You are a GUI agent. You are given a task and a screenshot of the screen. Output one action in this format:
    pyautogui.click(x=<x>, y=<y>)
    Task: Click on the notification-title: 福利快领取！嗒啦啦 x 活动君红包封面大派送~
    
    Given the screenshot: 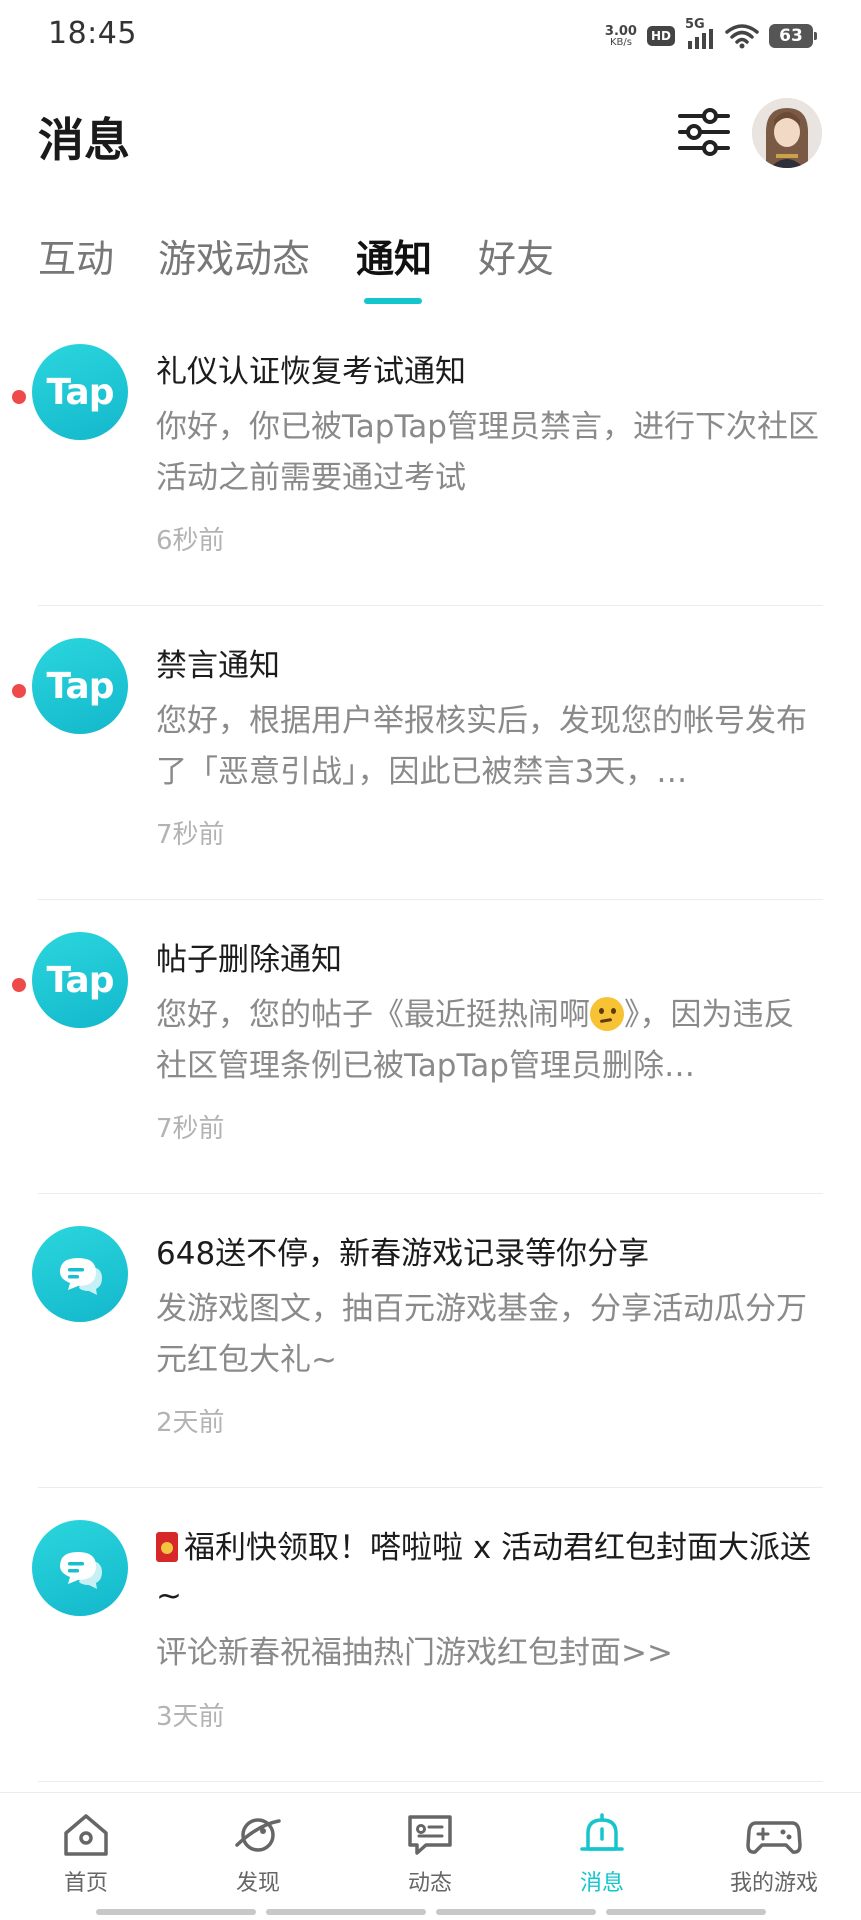 What is the action you would take?
    pyautogui.click(x=489, y=1572)
    